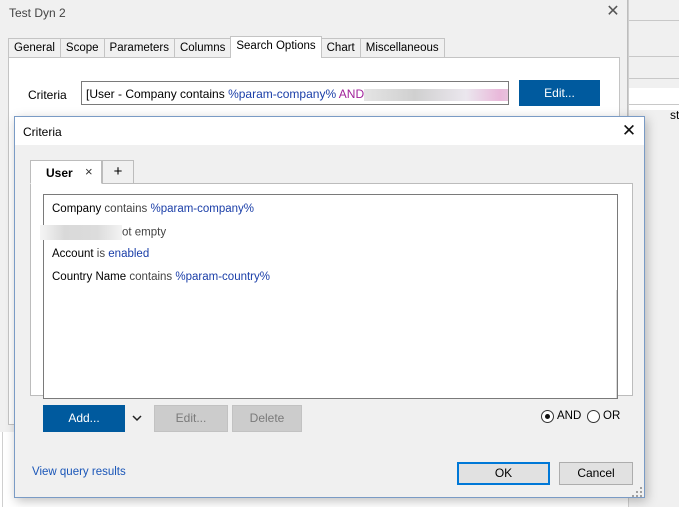 This screenshot has width=679, height=507. Describe the element at coordinates (77, 209) in the screenshot. I see `condition-field: Company` at that location.